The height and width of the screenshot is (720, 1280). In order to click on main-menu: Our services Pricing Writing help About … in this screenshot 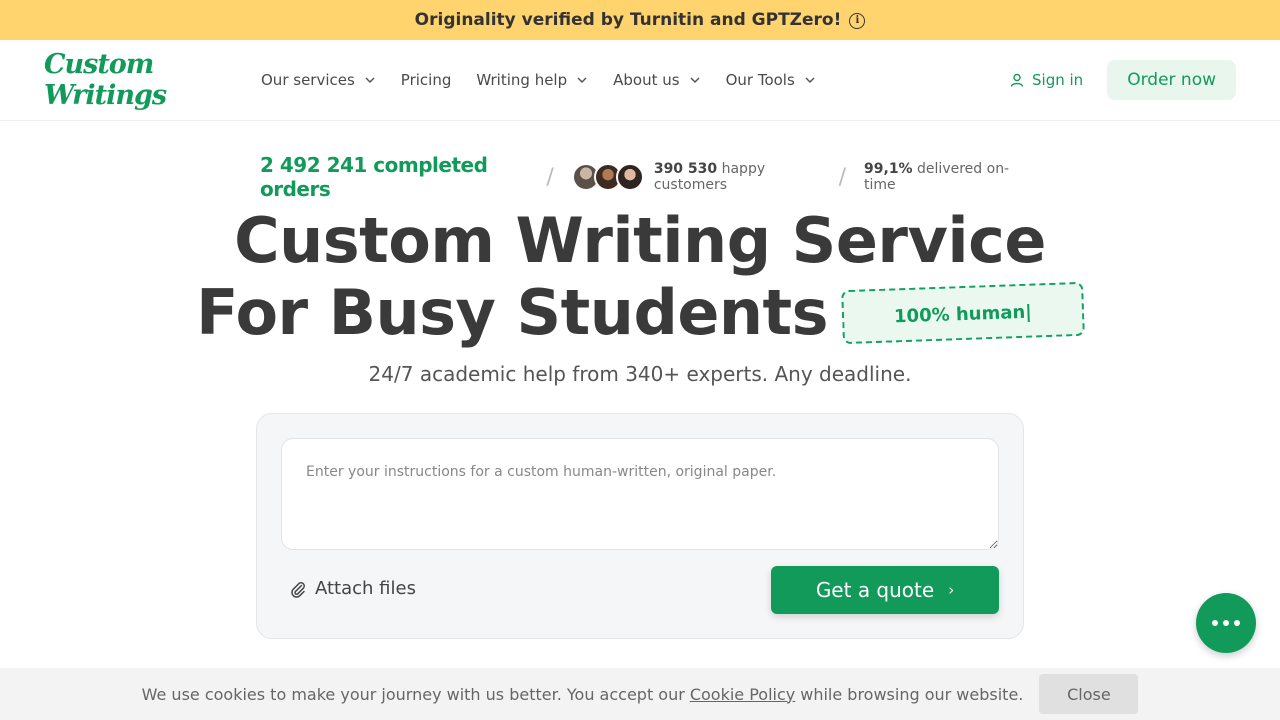, I will do `click(551, 80)`.